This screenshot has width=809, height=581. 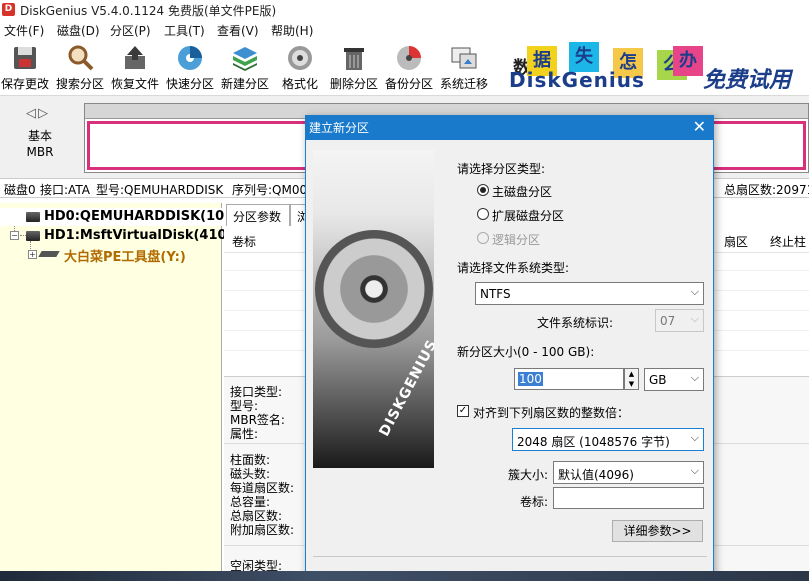 What do you see at coordinates (270, 190) in the screenshot?
I see `info-serial: 序列号:QM00` at bounding box center [270, 190].